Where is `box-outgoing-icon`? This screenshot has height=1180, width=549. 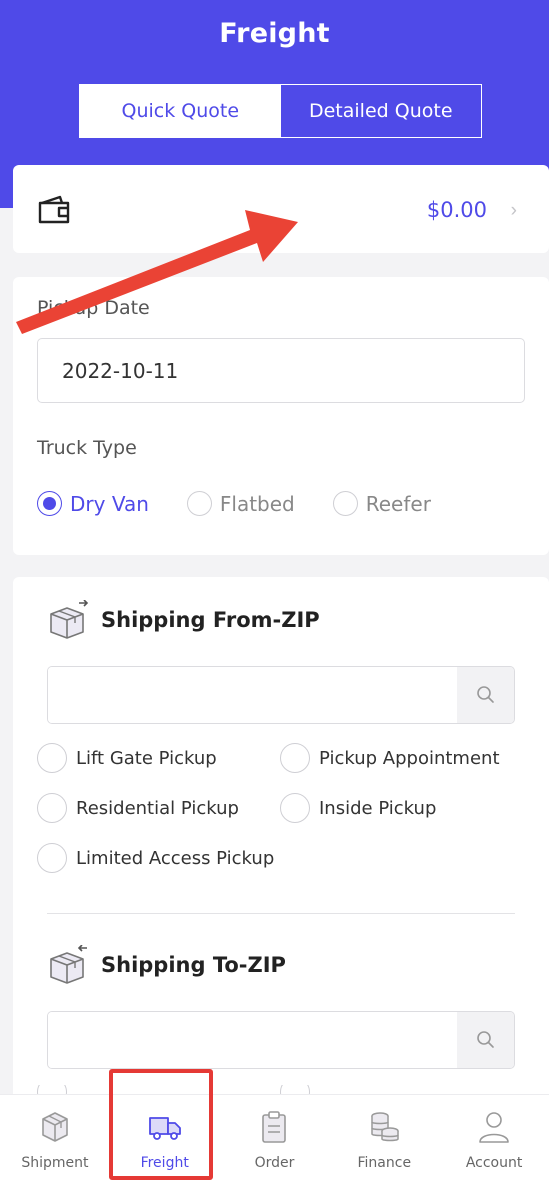 box-outgoing-icon is located at coordinates (69, 619).